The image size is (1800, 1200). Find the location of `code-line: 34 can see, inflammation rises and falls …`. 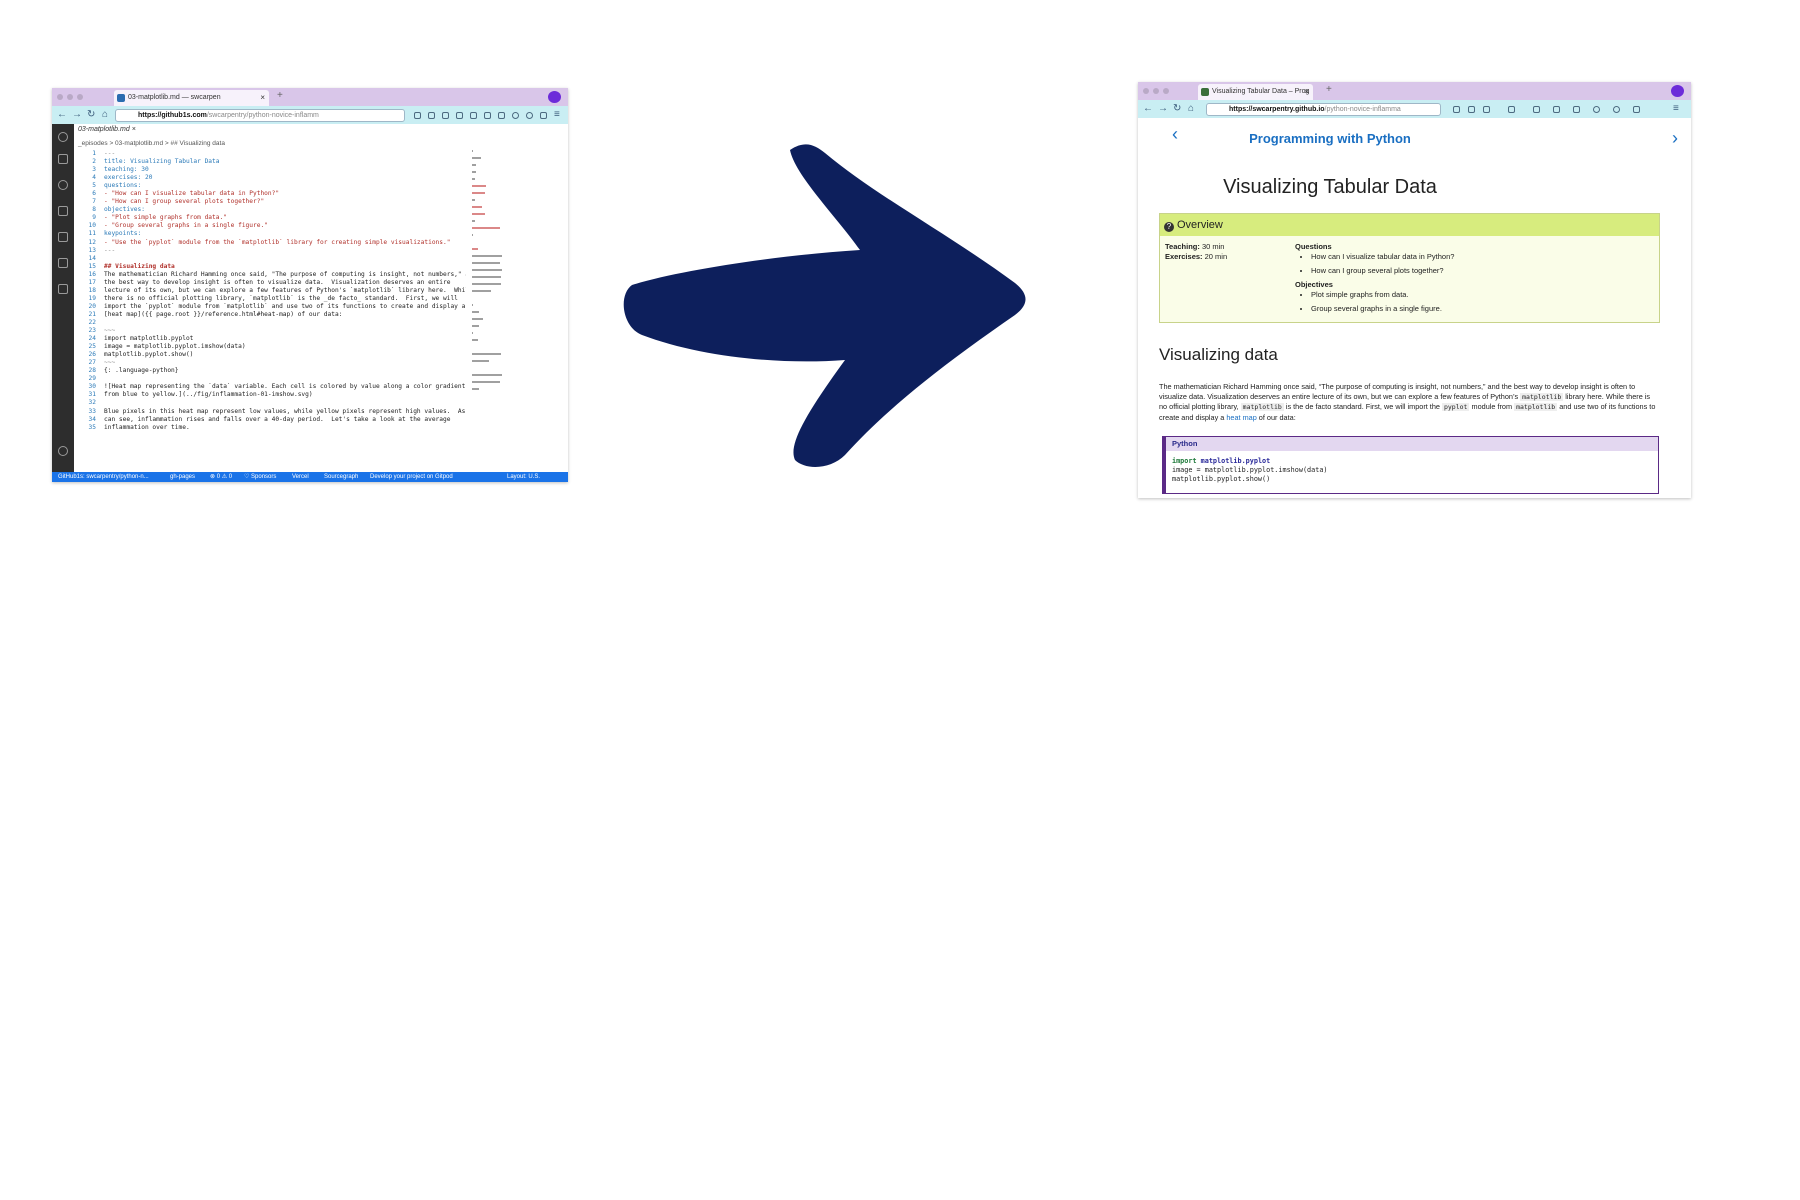

code-line: 34 can see, inflammation rises and falls … is located at coordinates (270, 420).